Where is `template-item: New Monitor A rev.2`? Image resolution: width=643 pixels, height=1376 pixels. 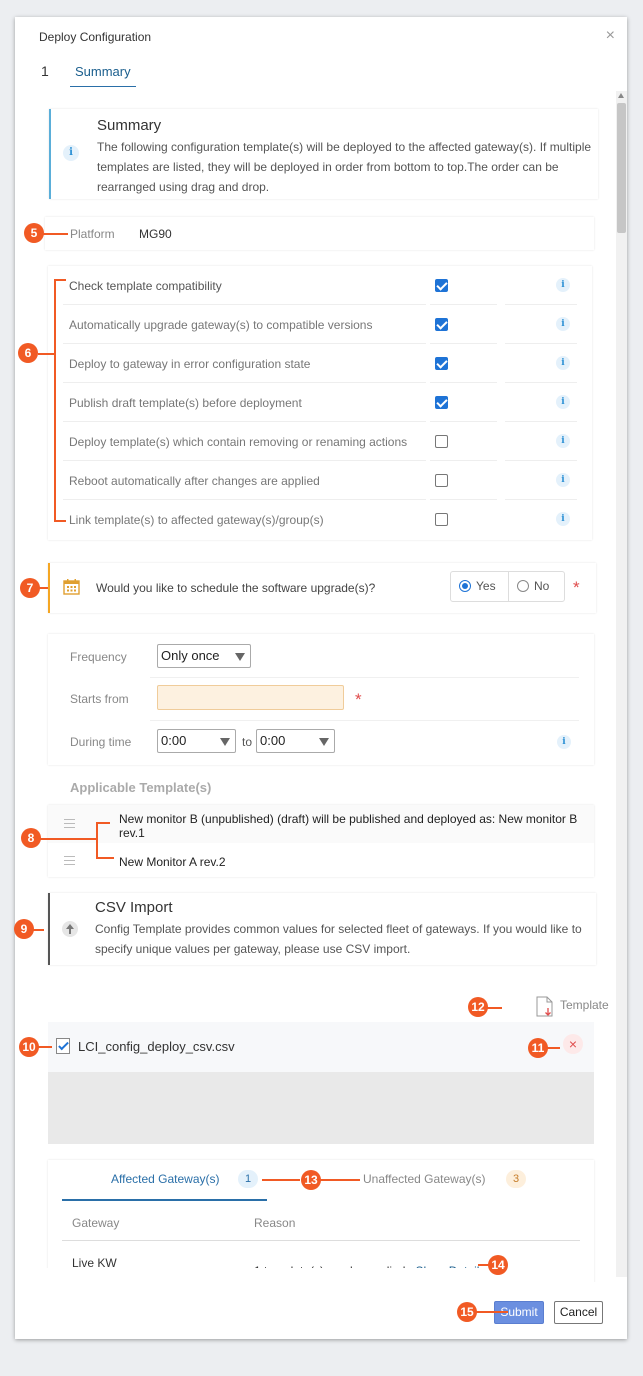
template-item: New Monitor A rev.2 is located at coordinates (321, 861).